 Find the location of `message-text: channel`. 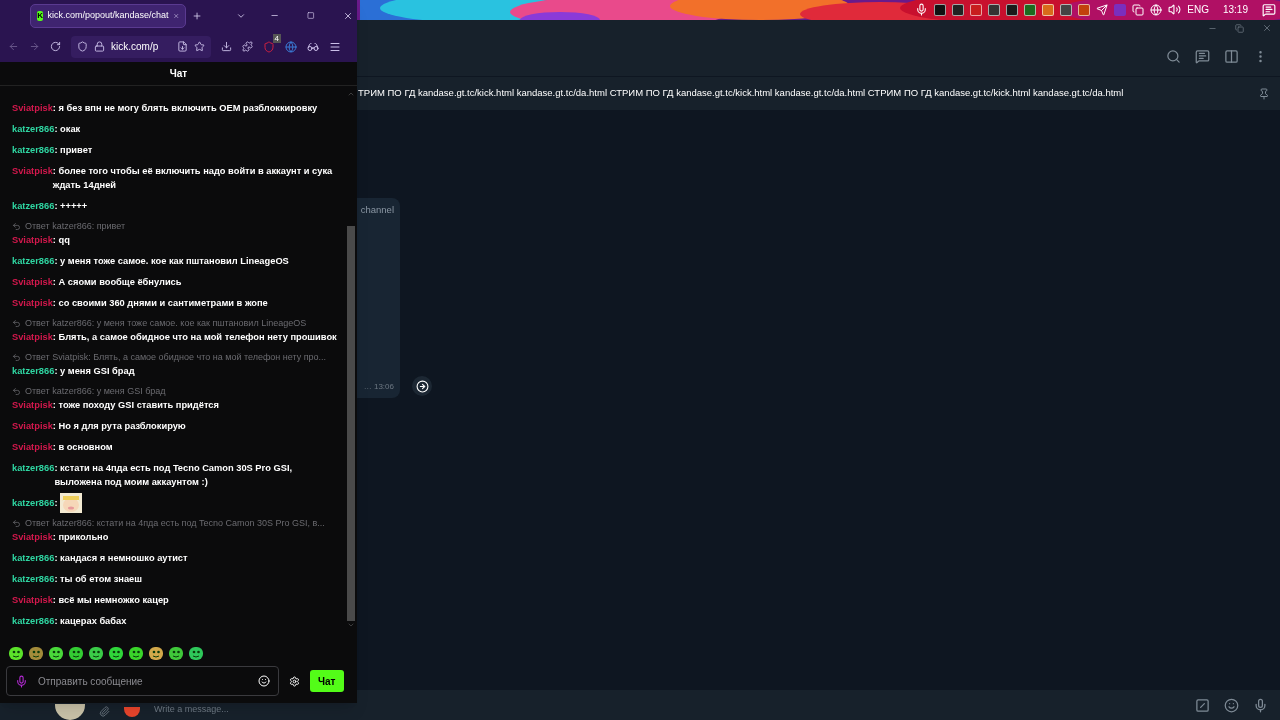

message-text: channel is located at coordinates (377, 210).